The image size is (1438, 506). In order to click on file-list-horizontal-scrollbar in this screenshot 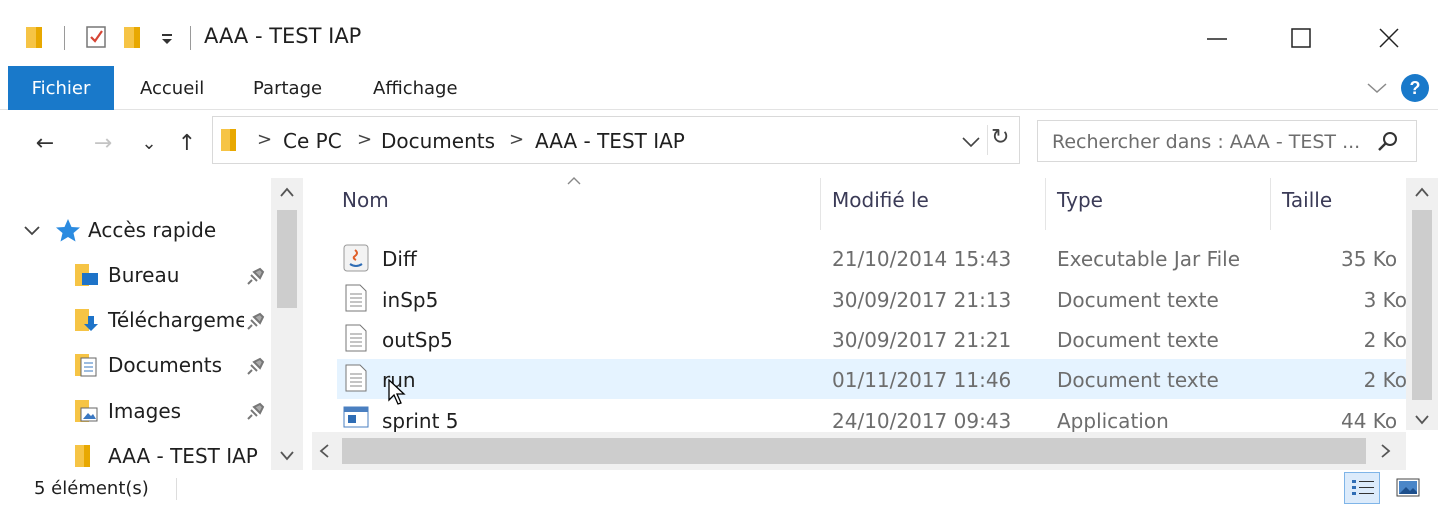, I will do `click(859, 451)`.